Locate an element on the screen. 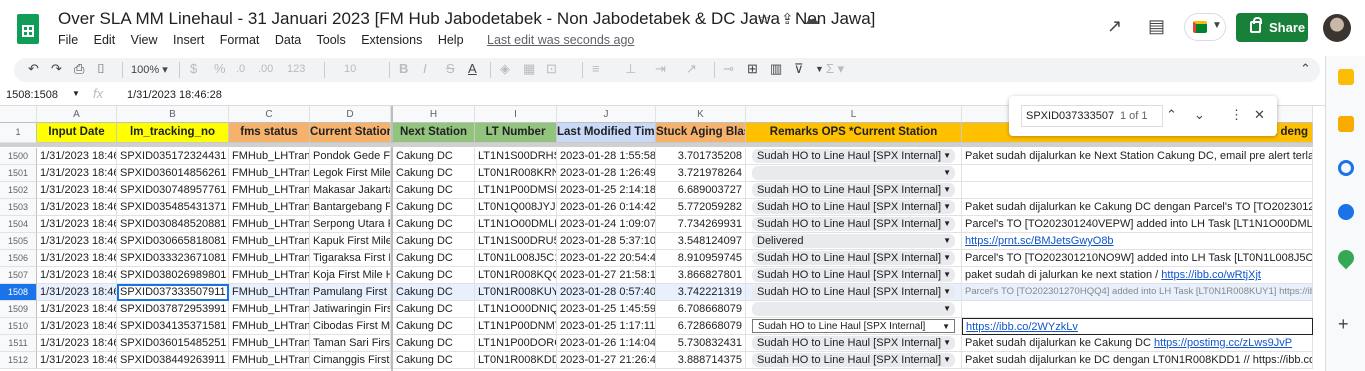  row-header: 1502 is located at coordinates (18, 190).